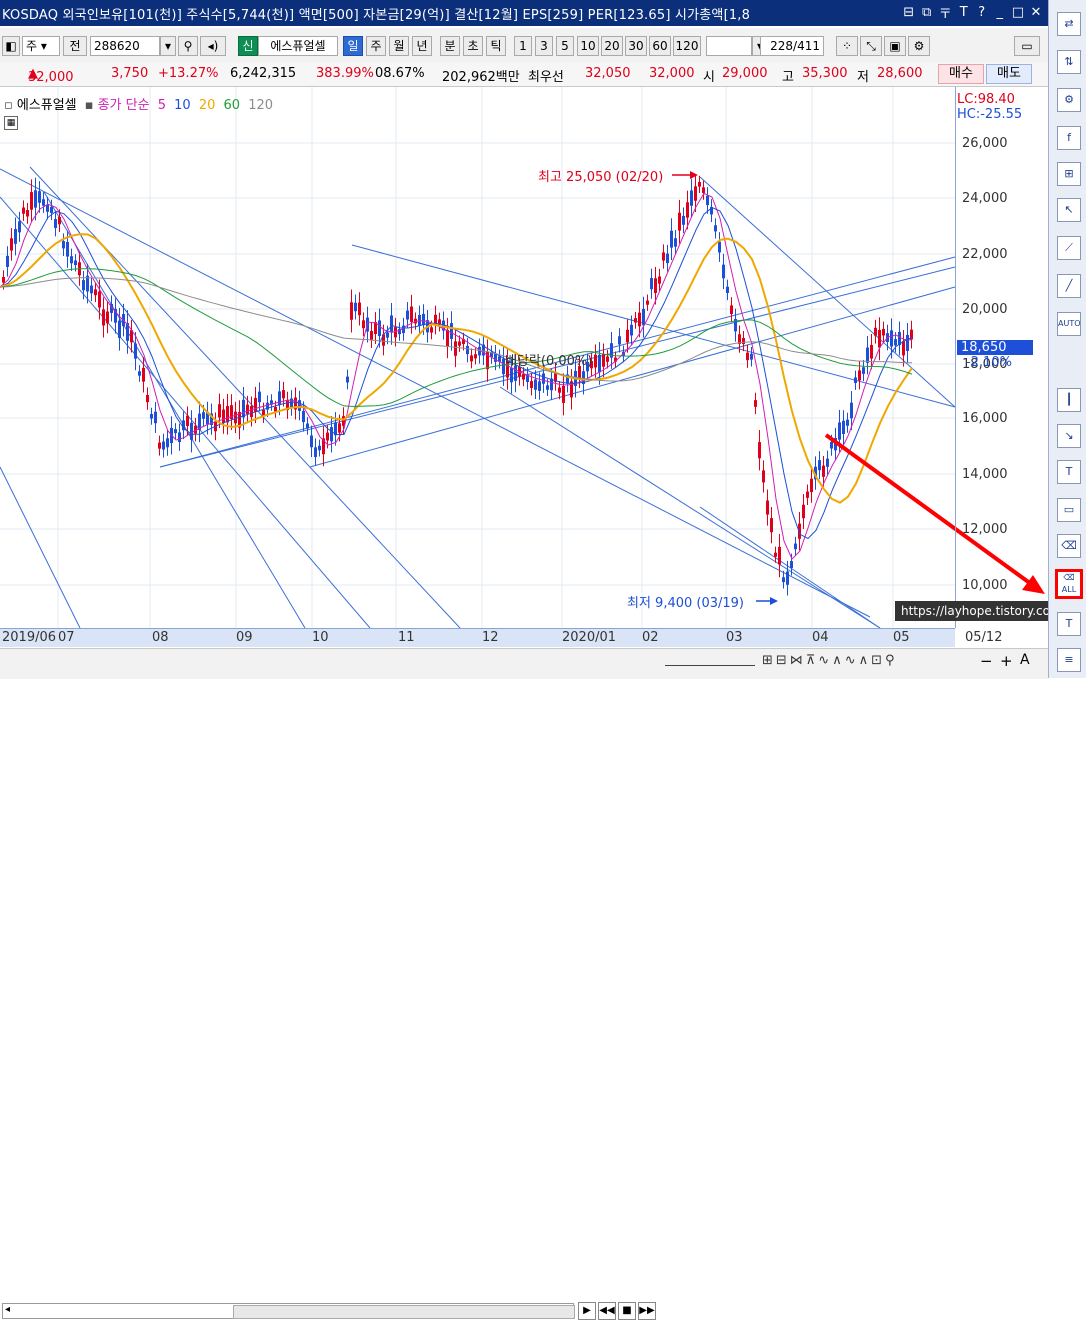 The width and height of the screenshot is (1086, 1320). Describe the element at coordinates (792, 46) in the screenshot. I see `bar-count-input: 228/411` at that location.